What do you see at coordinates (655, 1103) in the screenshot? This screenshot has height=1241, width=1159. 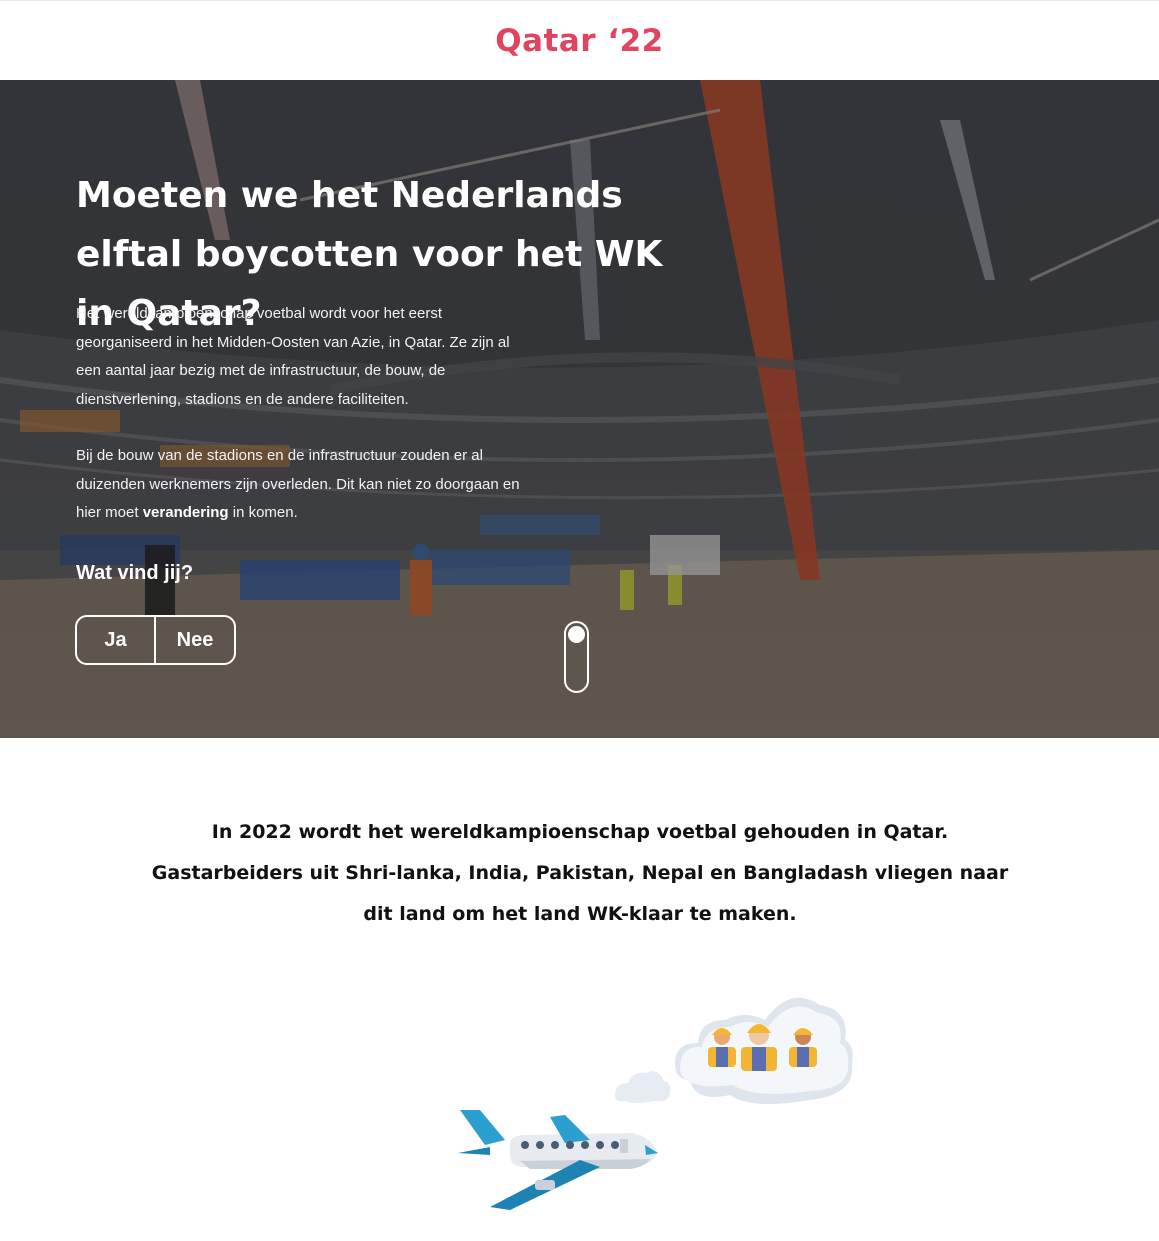 I see `workers-flight-illustration` at bounding box center [655, 1103].